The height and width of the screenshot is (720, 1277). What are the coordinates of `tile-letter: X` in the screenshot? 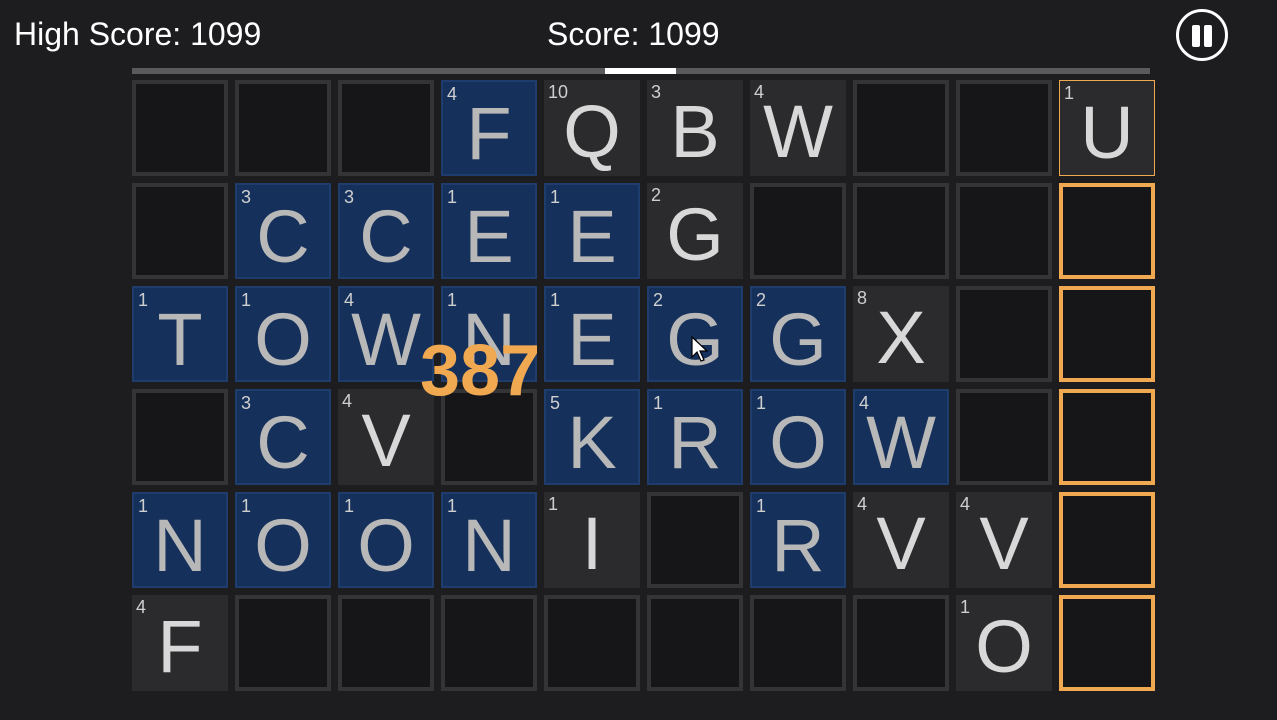 It's located at (901, 337).